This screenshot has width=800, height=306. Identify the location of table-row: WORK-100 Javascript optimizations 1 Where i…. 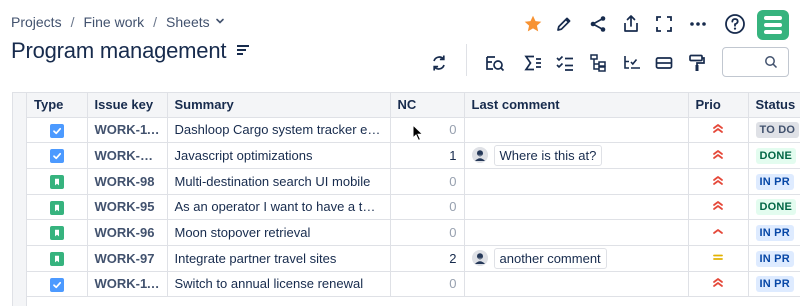
(413, 155).